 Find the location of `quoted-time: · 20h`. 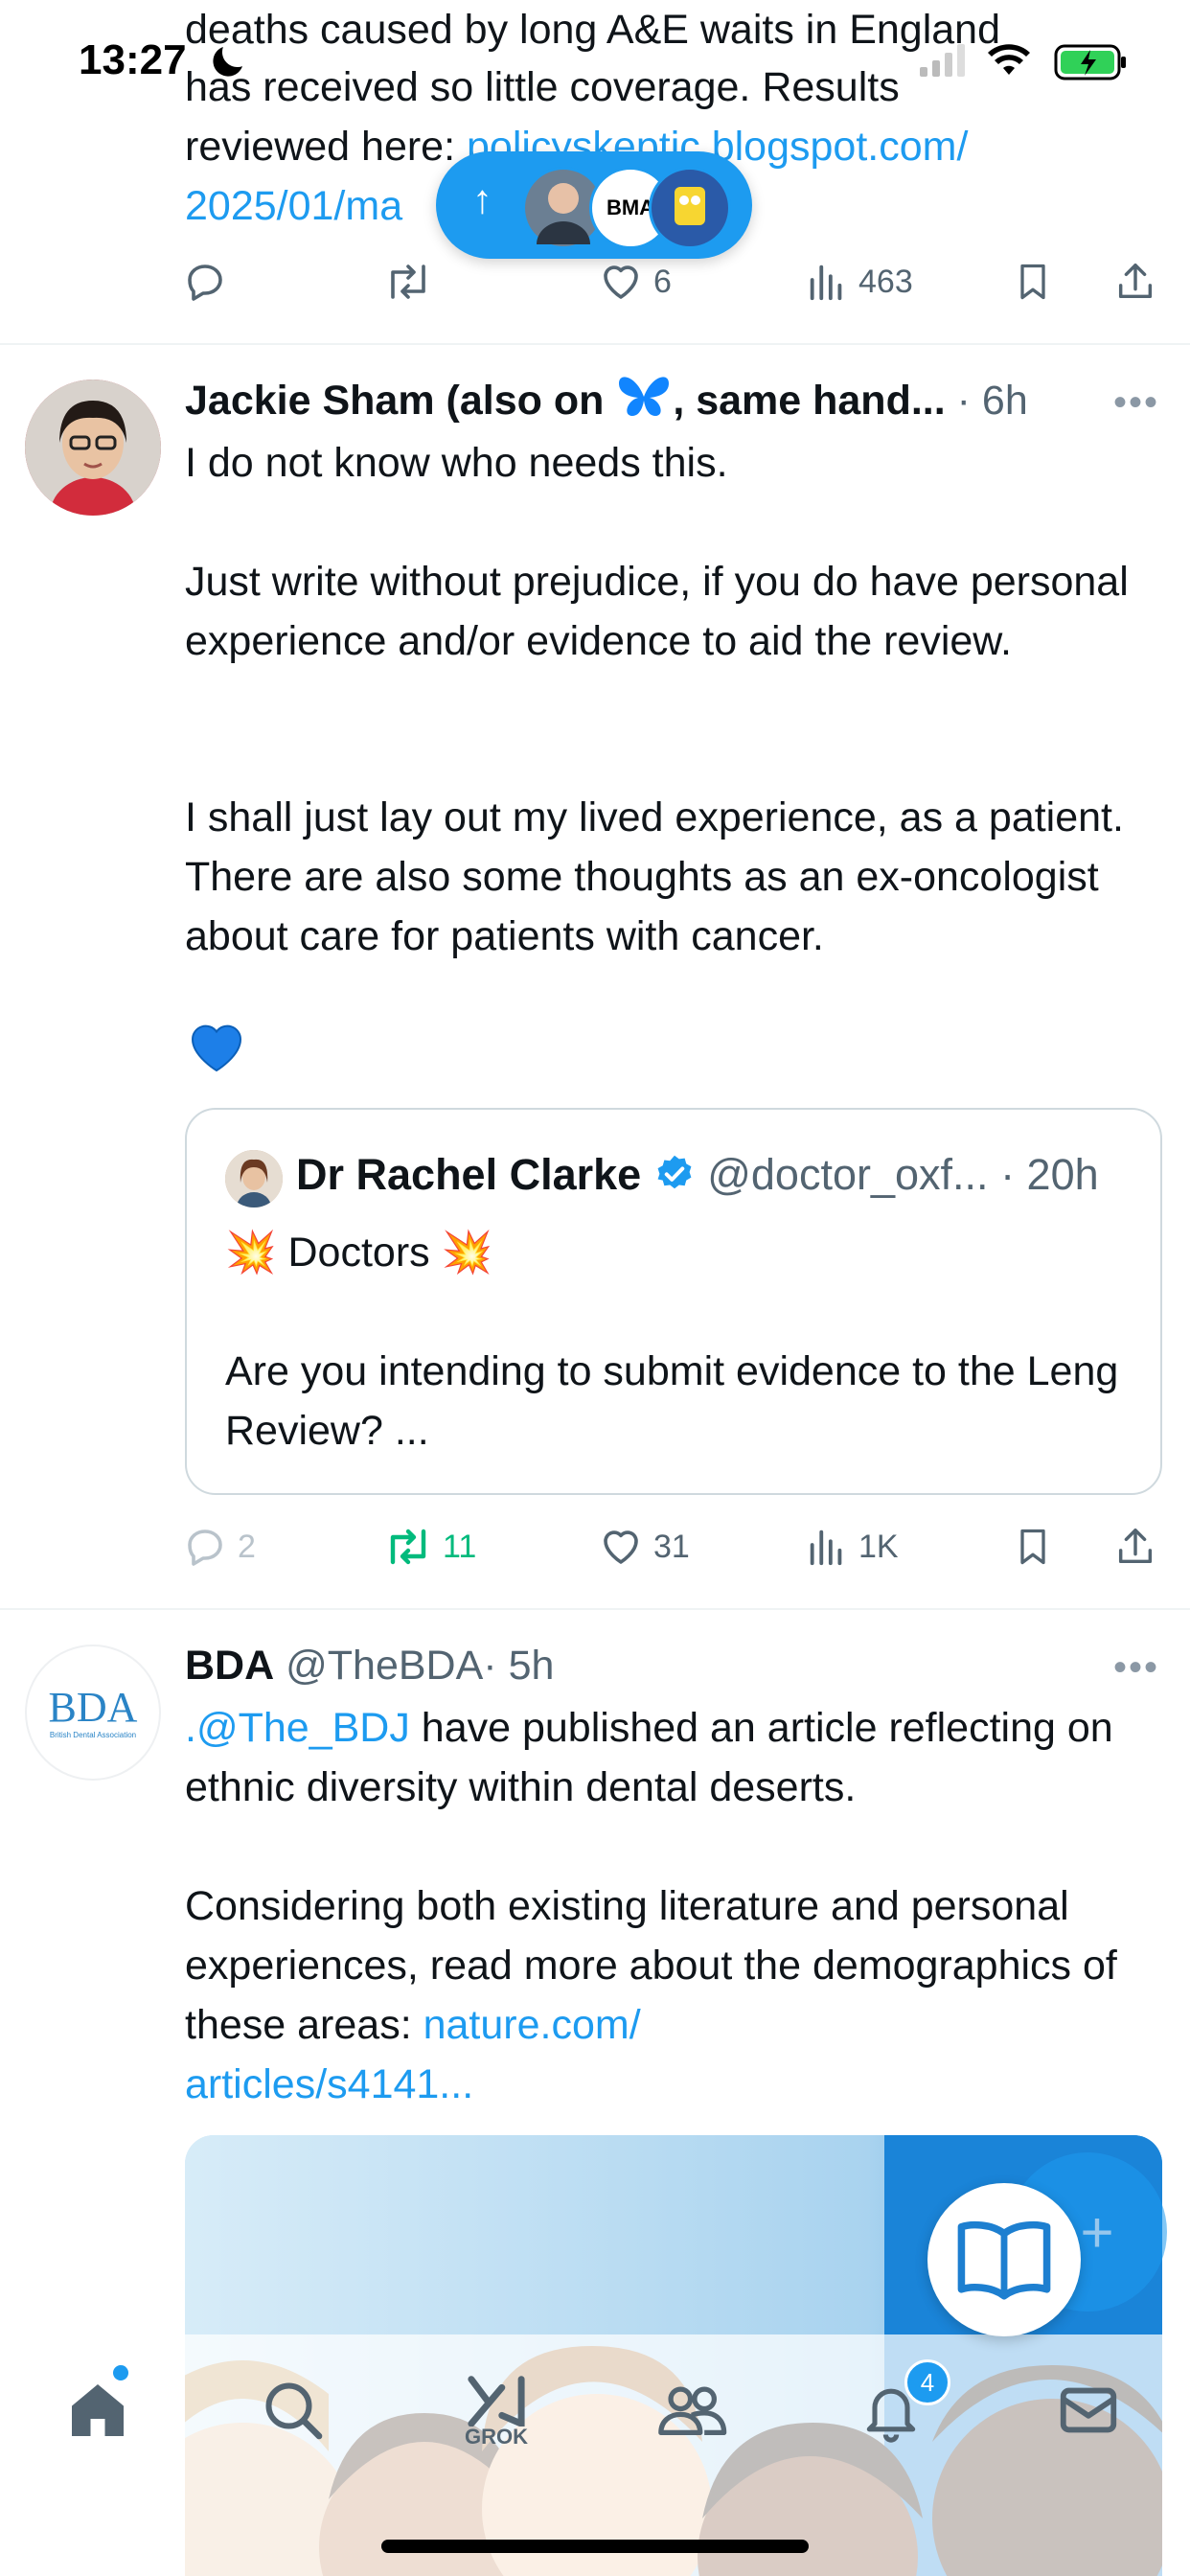

quoted-time: · 20h is located at coordinates (1049, 1174).